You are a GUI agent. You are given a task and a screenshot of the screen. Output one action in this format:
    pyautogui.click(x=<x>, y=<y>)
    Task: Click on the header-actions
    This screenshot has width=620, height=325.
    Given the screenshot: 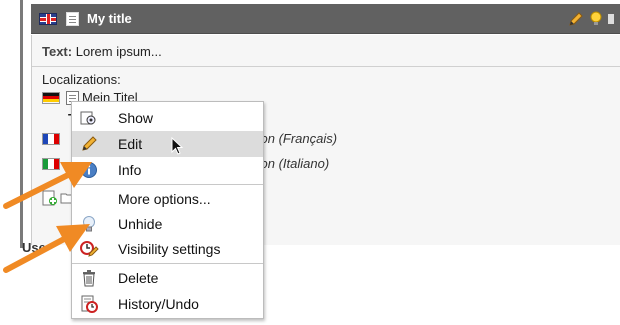 What is the action you would take?
    pyautogui.click(x=591, y=19)
    